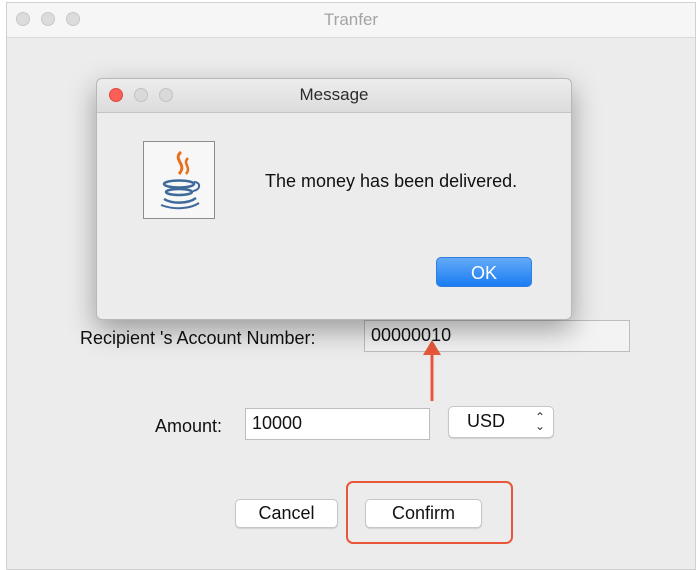 The height and width of the screenshot is (570, 700). Describe the element at coordinates (497, 336) in the screenshot. I see `recipient-account-field: 00000010` at that location.